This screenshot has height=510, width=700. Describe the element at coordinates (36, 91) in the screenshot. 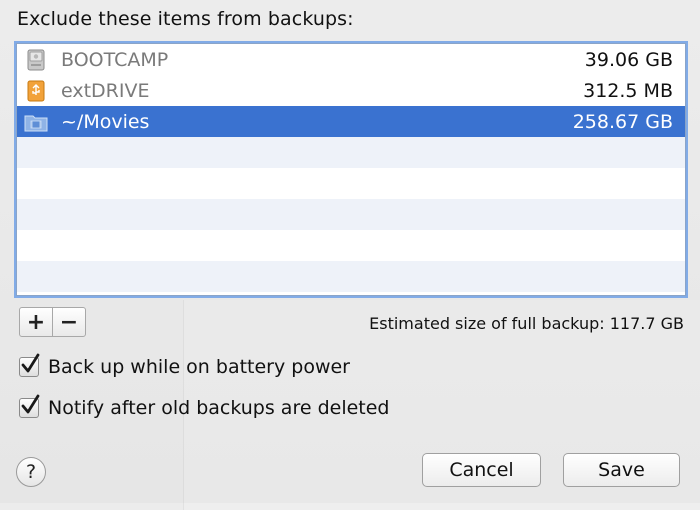

I see `usb-drive-icon` at that location.